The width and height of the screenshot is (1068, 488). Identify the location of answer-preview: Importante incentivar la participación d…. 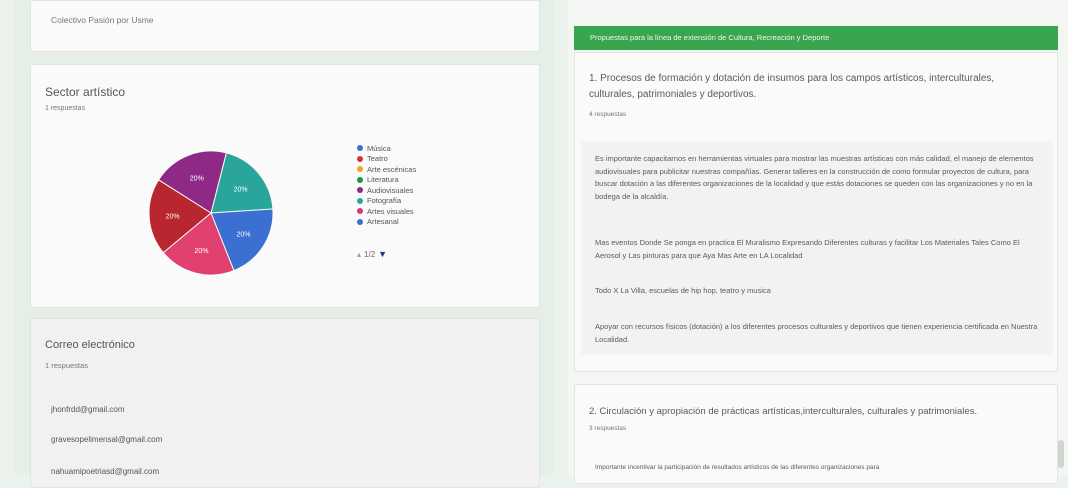
(737, 467).